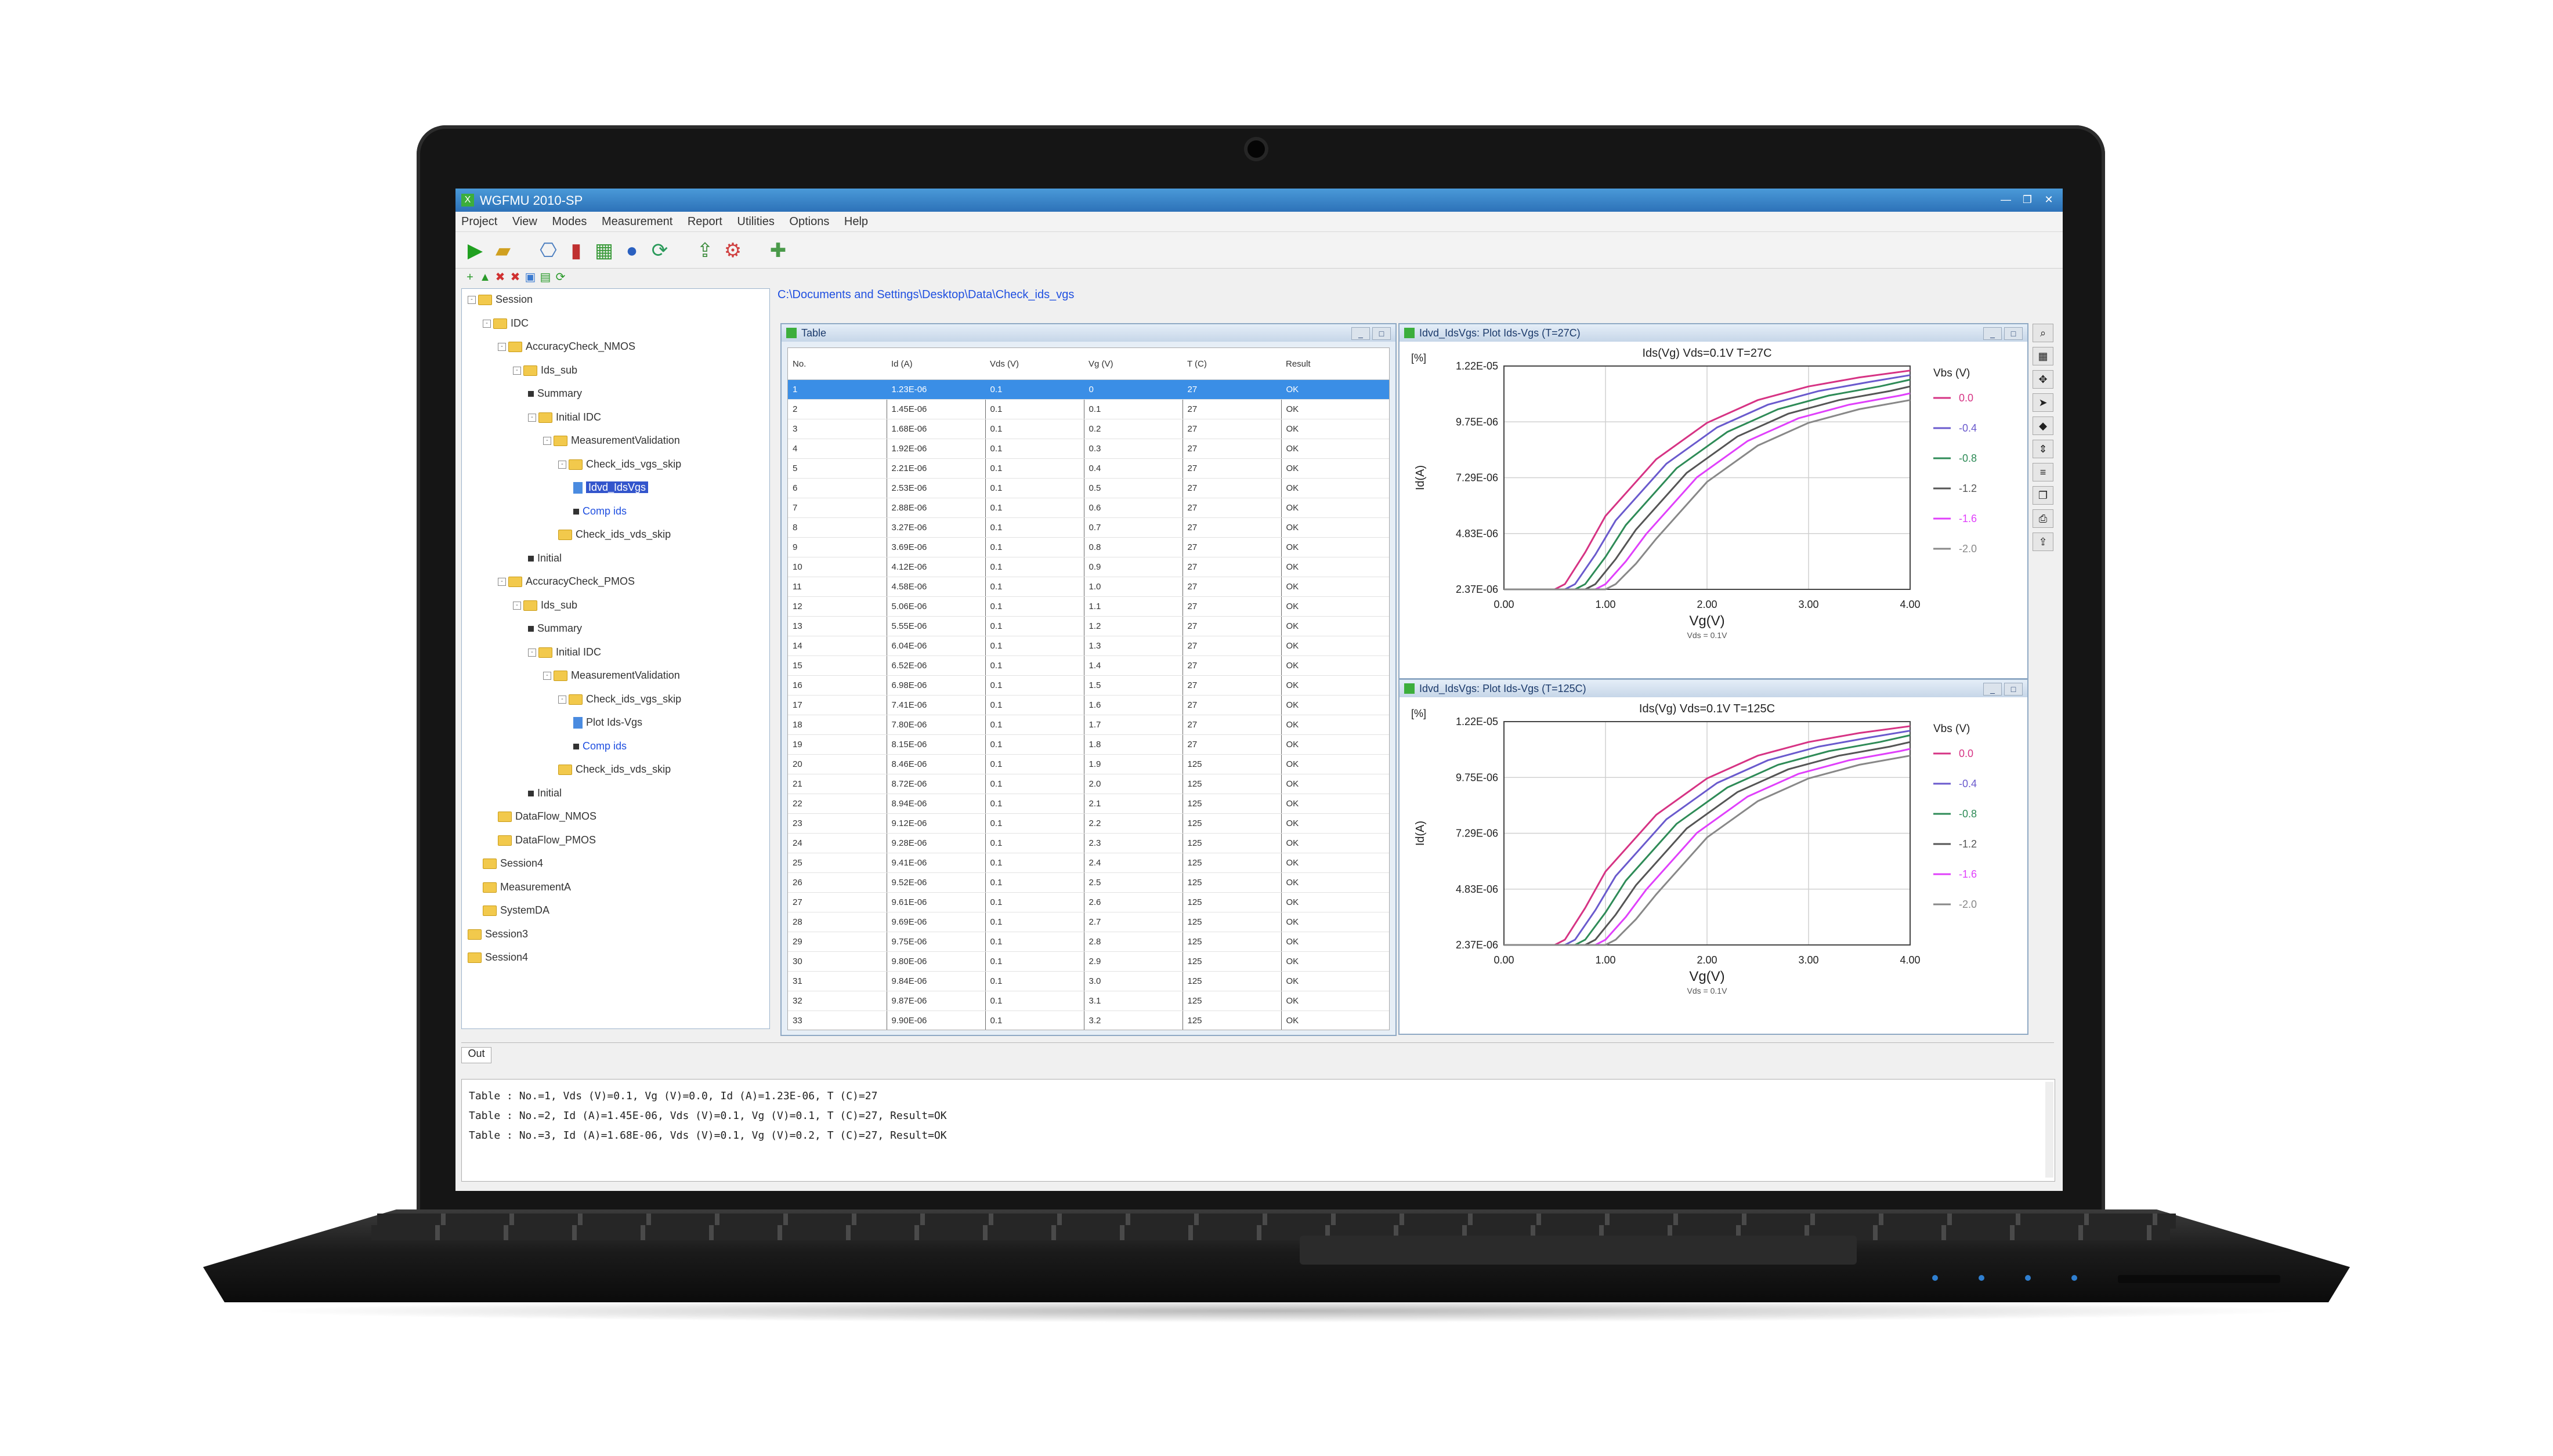  I want to click on window-titlebar: X WGFMU 2010-SP — ❐ ✕, so click(1259, 201).